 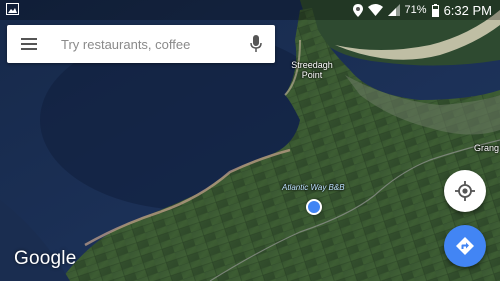 What do you see at coordinates (312, 75) in the screenshot?
I see `place-label-line: Point` at bounding box center [312, 75].